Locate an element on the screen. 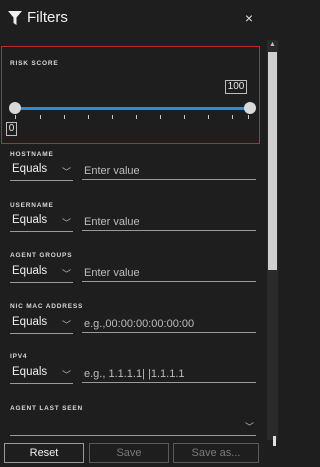 Image resolution: width=320 pixels, height=467 pixels. panel-title: Filters is located at coordinates (47, 17).